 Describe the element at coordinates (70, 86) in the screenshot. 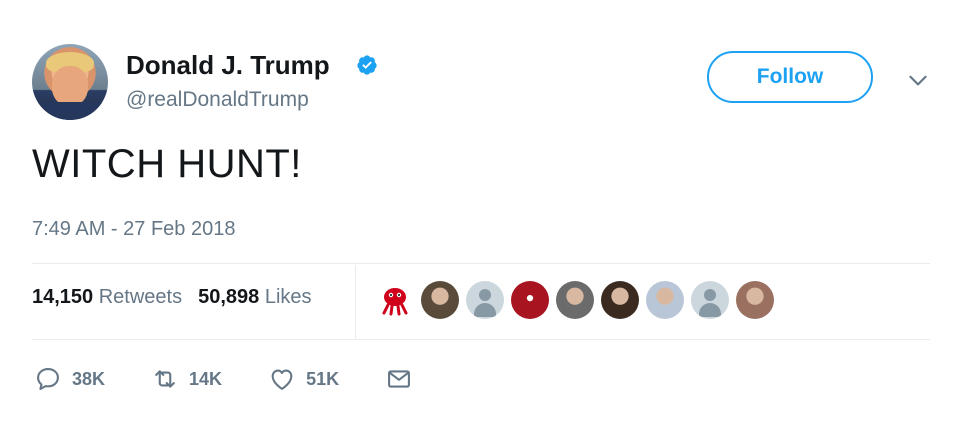

I see `avatar-face` at that location.